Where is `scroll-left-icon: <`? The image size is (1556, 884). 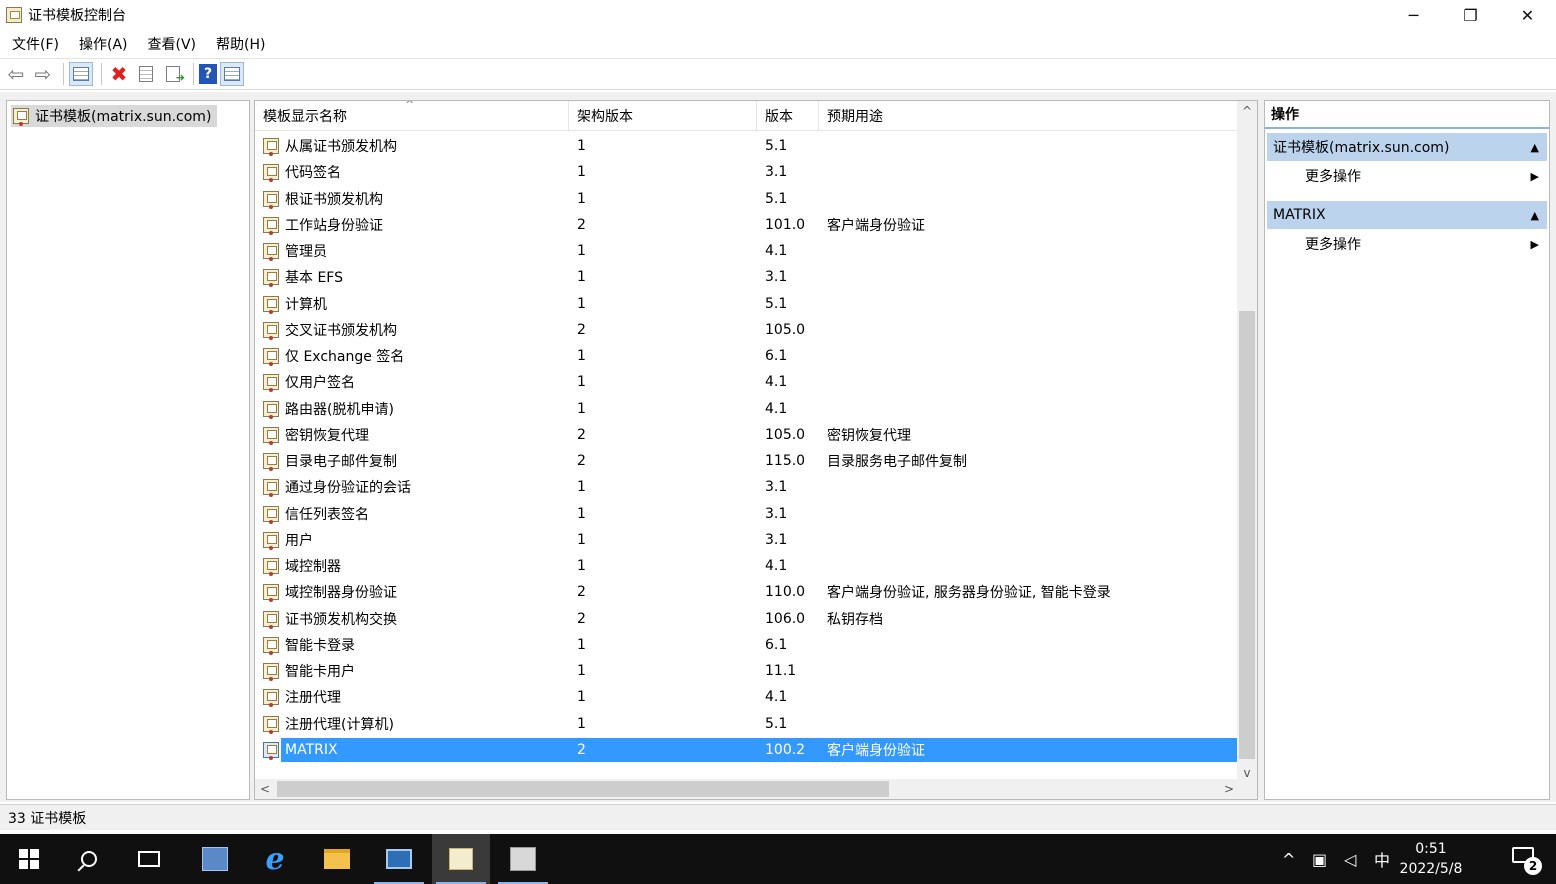
scroll-left-icon: < is located at coordinates (265, 789).